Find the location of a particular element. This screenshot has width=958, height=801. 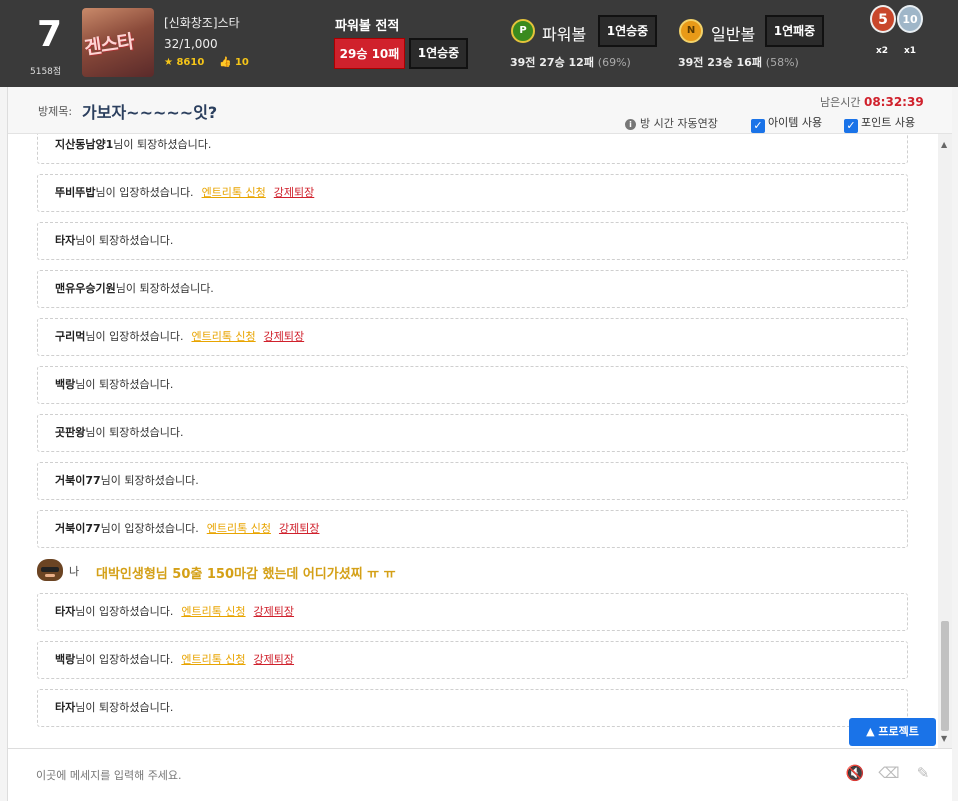

thumb-count: 10 is located at coordinates (241, 62).